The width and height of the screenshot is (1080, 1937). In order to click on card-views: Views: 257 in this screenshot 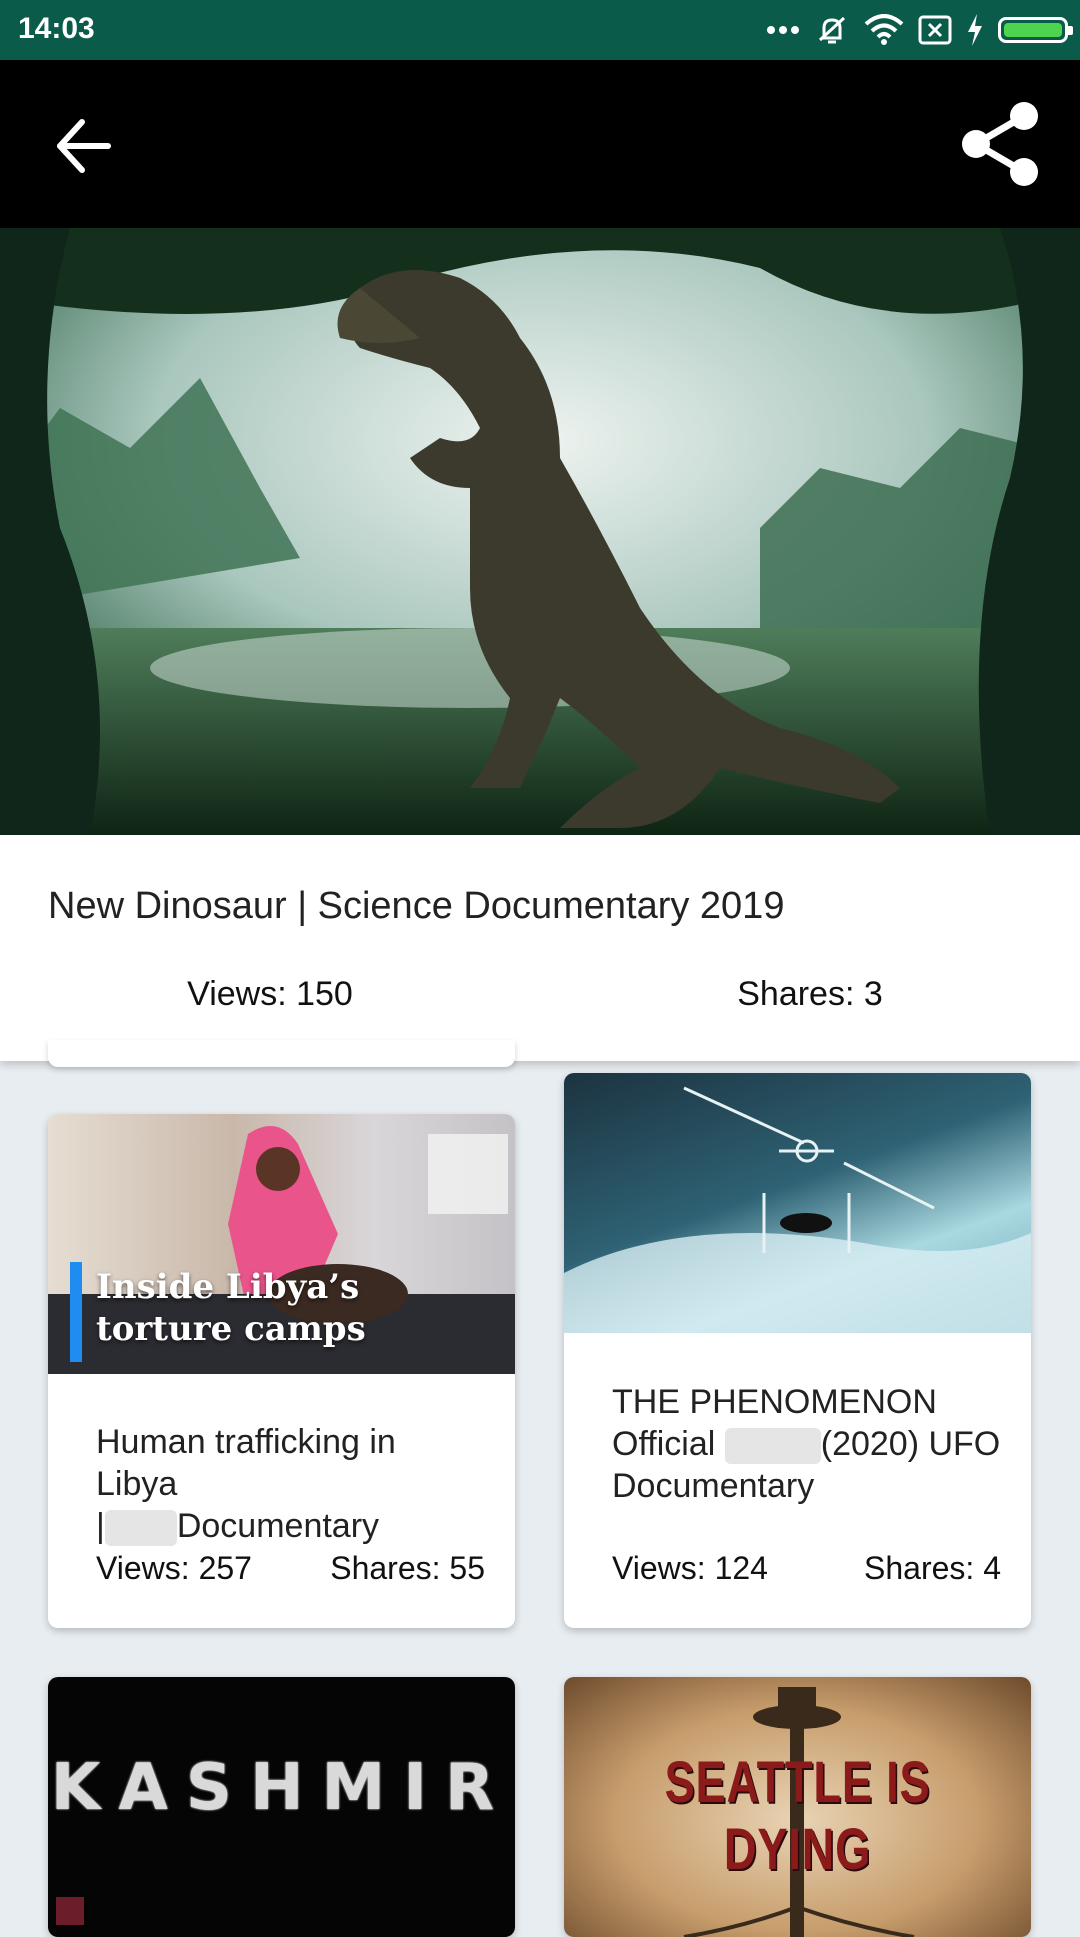, I will do `click(174, 1568)`.